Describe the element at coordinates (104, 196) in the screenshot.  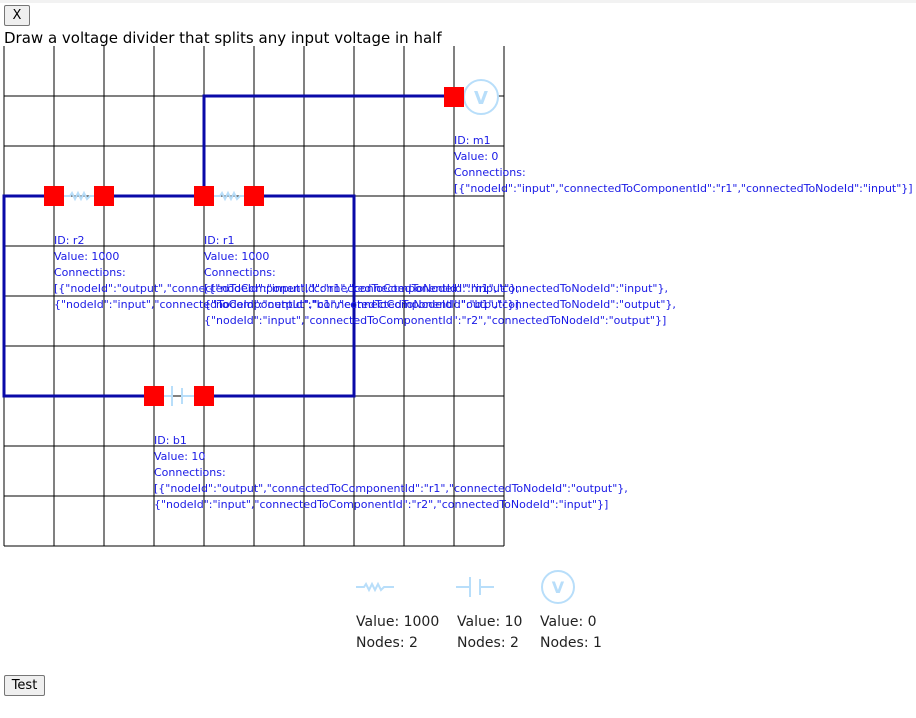
I see `node-r2-output` at that location.